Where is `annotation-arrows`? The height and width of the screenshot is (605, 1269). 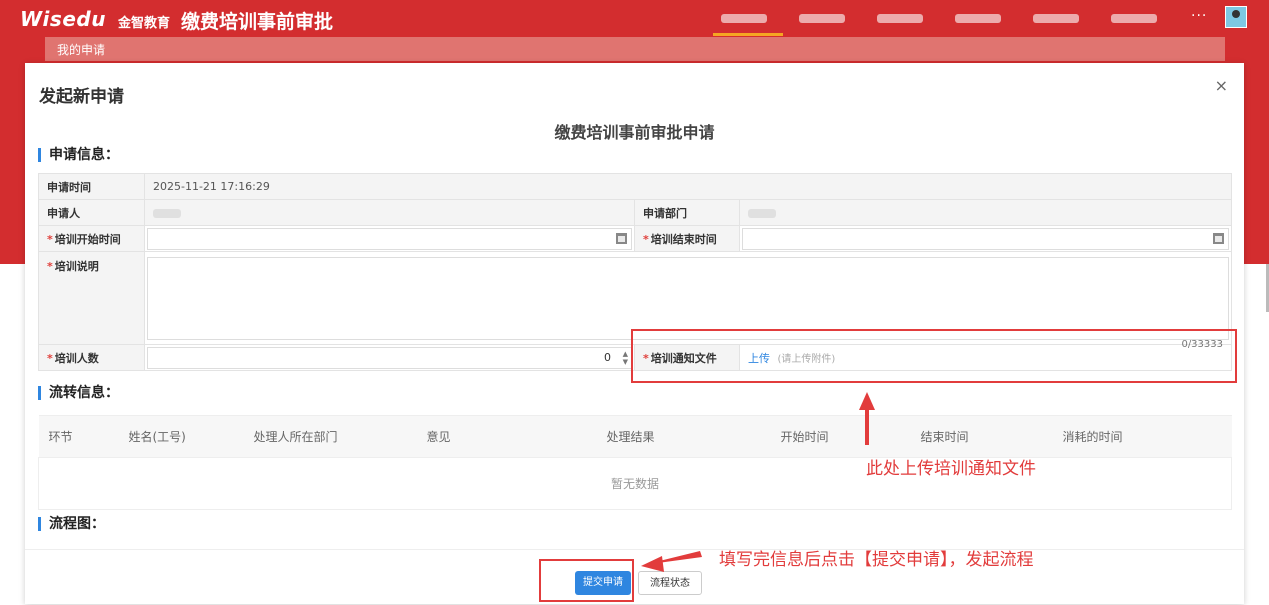
annotation-arrows is located at coordinates (758, 482).